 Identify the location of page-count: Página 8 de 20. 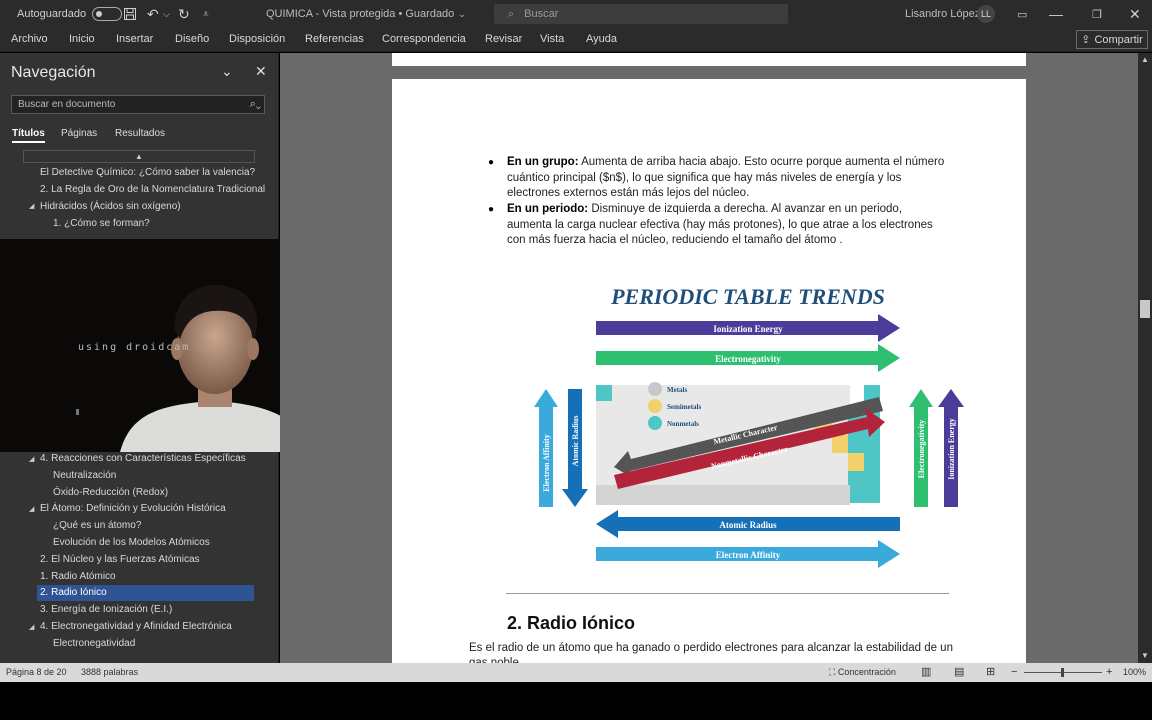
(36, 672).